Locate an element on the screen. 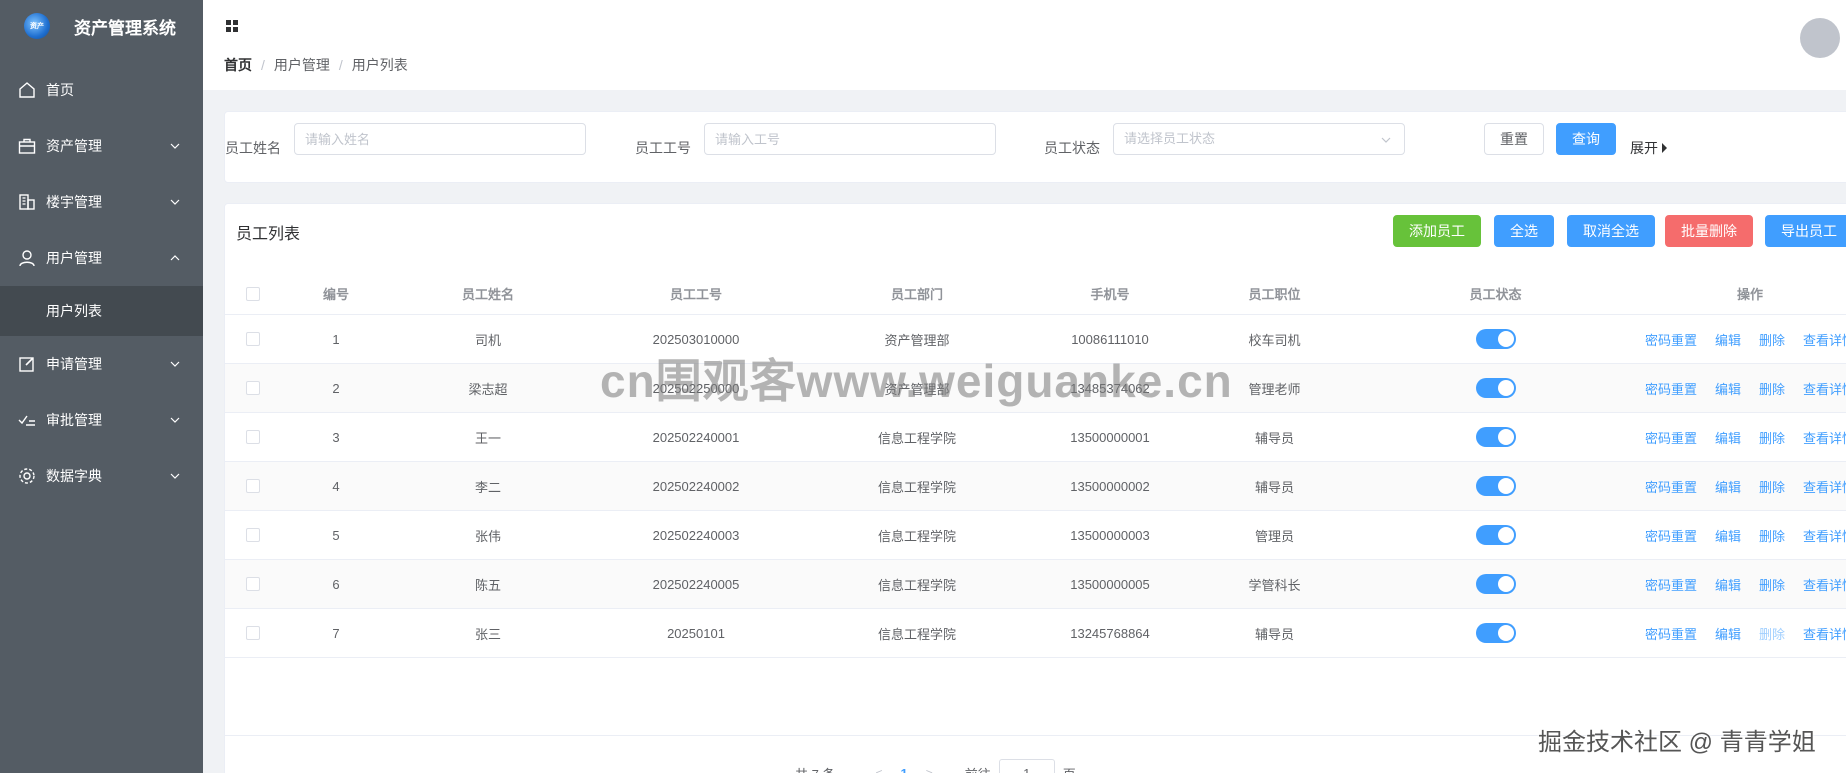  sidebar-item-approvals: 审批管理 is located at coordinates (101, 420).